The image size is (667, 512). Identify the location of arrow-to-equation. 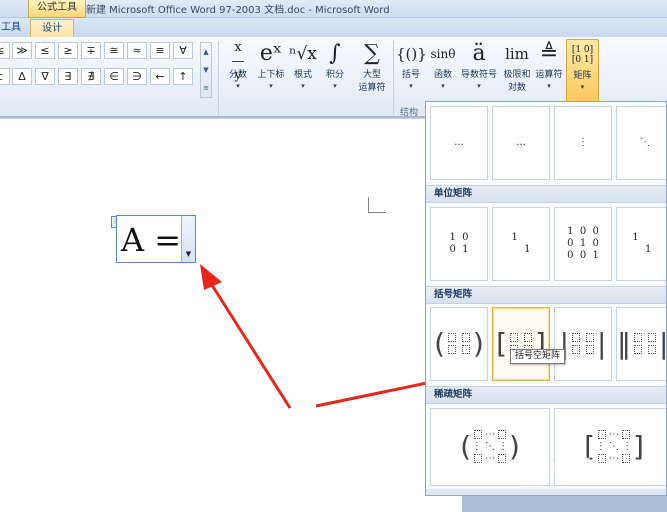
(246, 336).